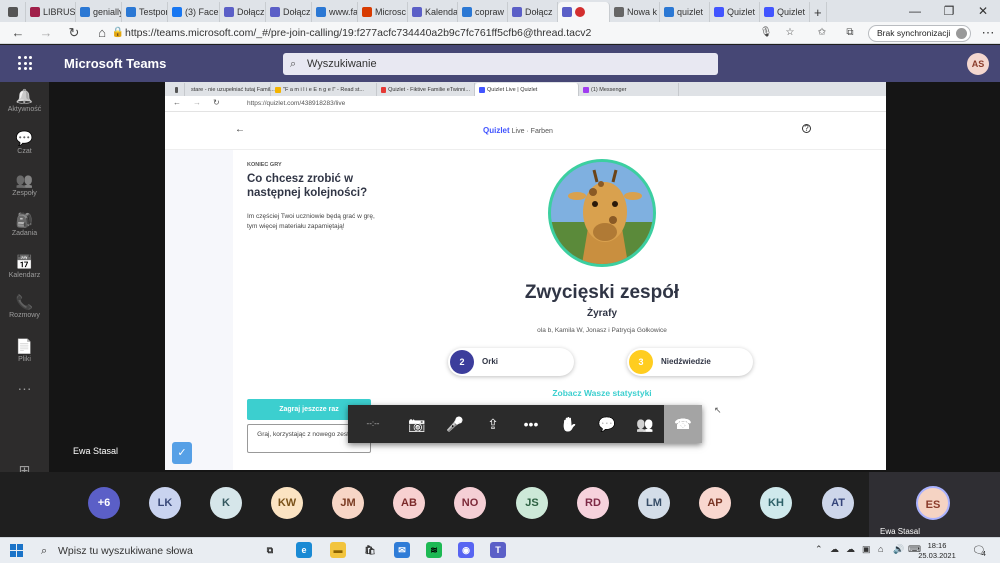 This screenshot has height=563, width=1000. Describe the element at coordinates (226, 503) in the screenshot. I see `participant-avatar: K` at that location.